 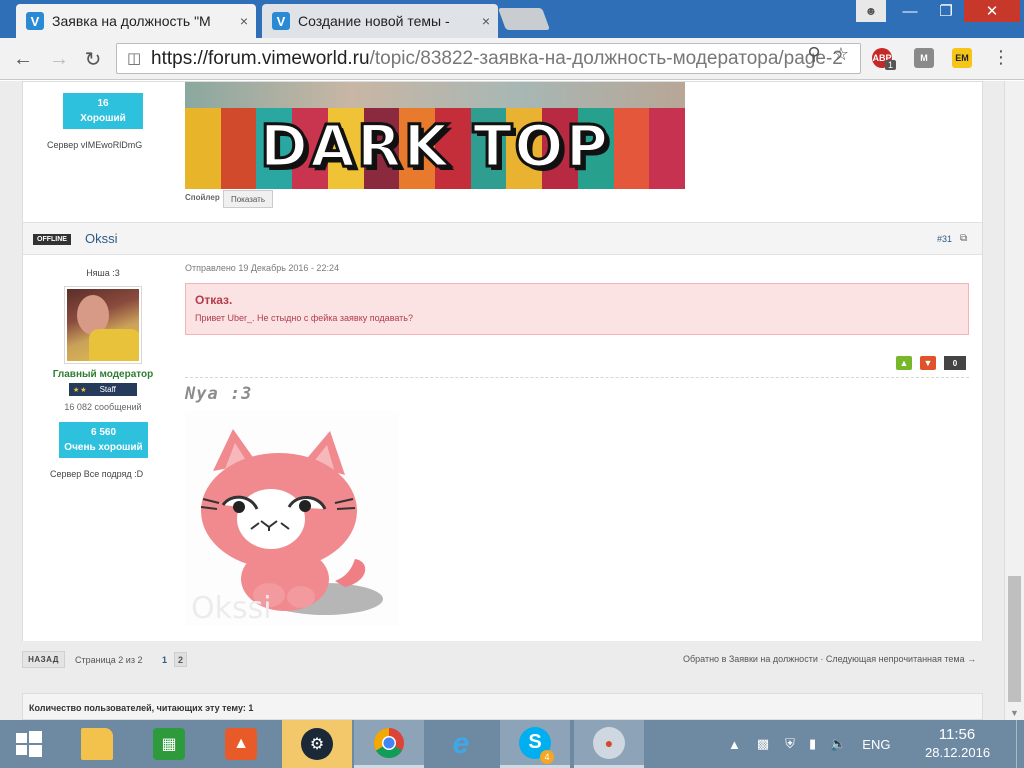 What do you see at coordinates (103, 407) in the screenshot?
I see `message-count: 16 082 сообщений` at bounding box center [103, 407].